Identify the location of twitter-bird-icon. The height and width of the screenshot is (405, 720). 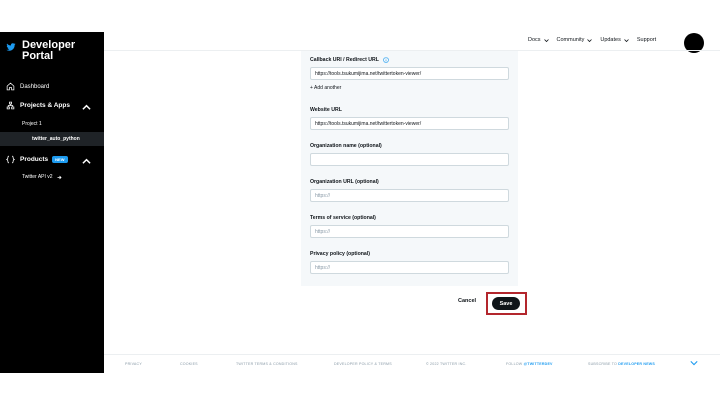
(11, 47).